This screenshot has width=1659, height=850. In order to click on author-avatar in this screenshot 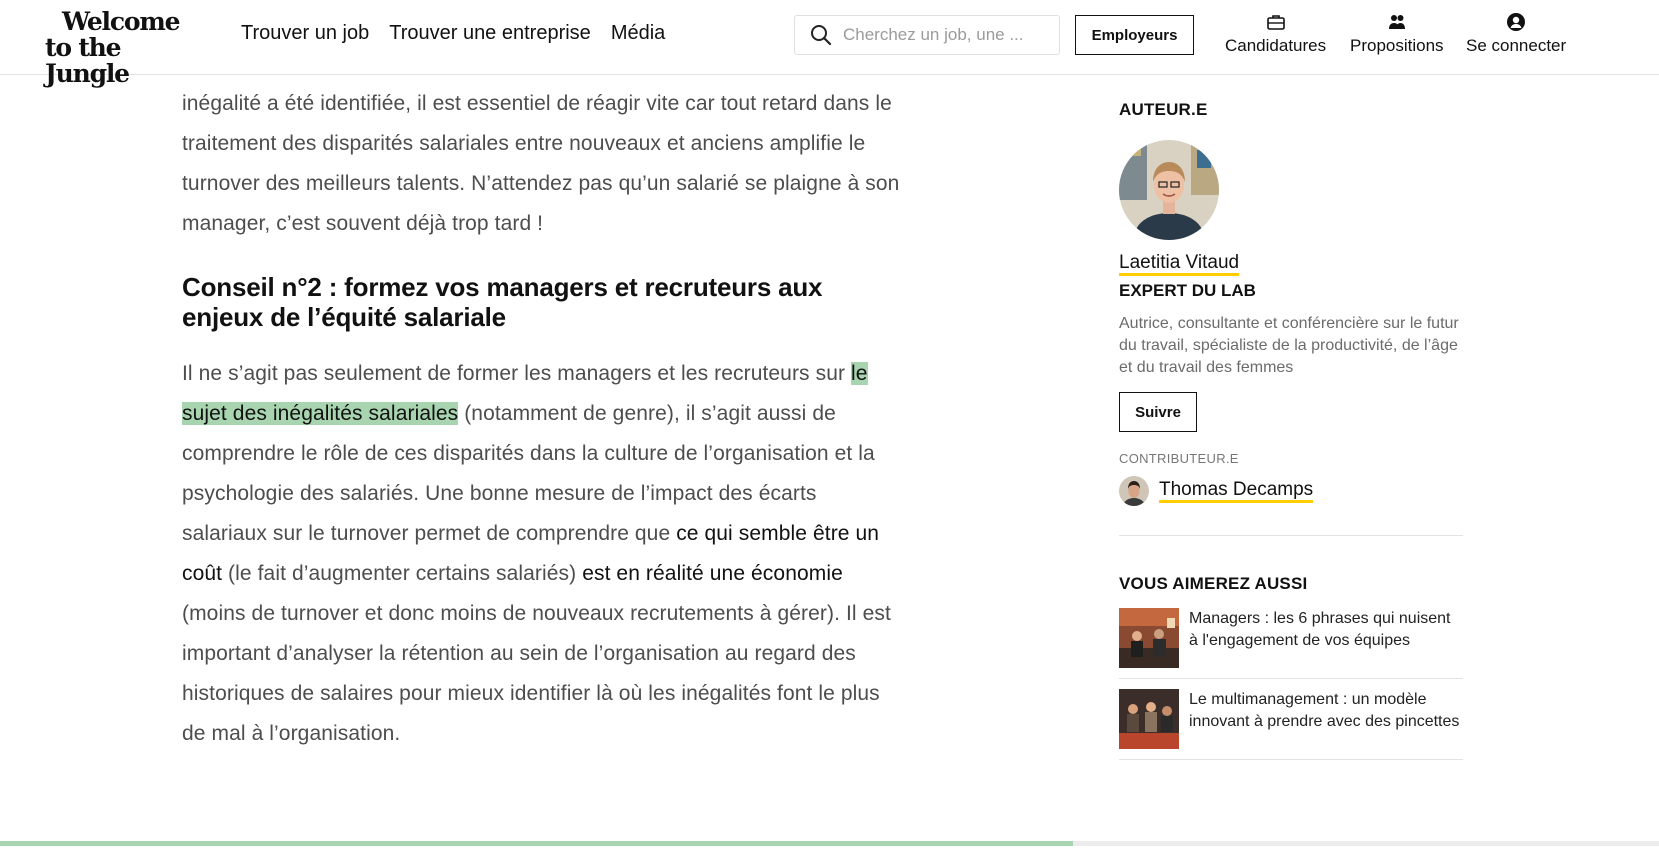, I will do `click(1169, 190)`.